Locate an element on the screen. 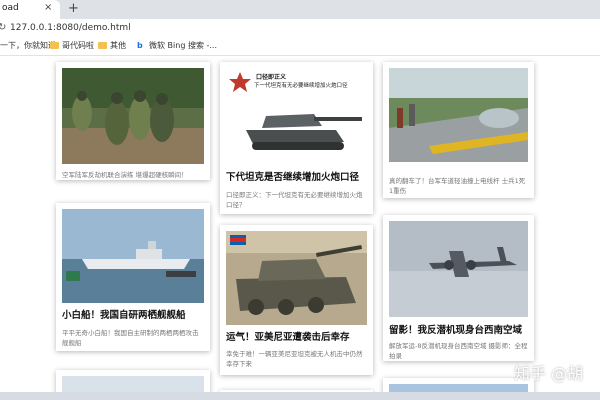 This screenshot has width=600, height=400. bookmark-label: 一下，你就知道 is located at coordinates (28, 45).